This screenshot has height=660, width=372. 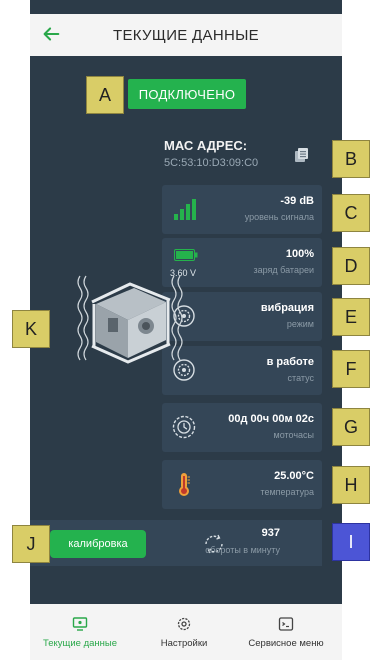 What do you see at coordinates (290, 362) in the screenshot?
I see `work-status-value: в работе` at bounding box center [290, 362].